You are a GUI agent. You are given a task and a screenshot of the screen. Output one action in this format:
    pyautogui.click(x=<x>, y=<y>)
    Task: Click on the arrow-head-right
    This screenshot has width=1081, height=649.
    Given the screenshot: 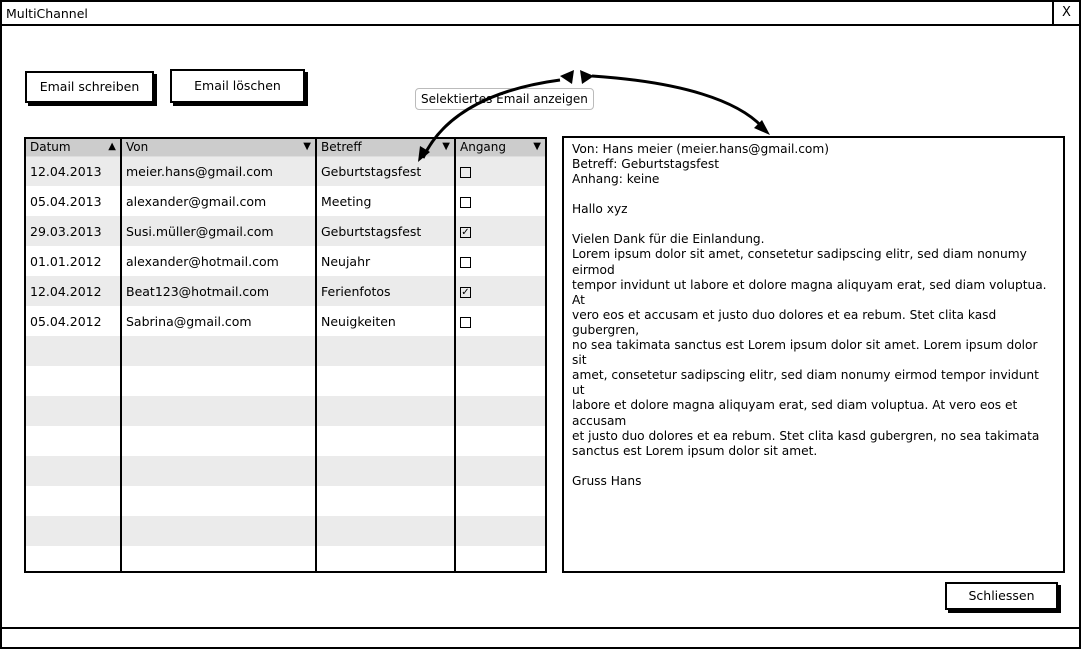 What is the action you would take?
    pyautogui.click(x=587, y=77)
    